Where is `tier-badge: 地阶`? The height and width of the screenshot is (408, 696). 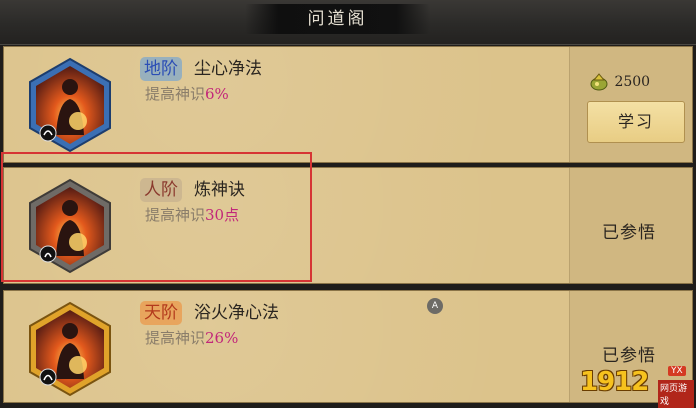
tier-badge: 地阶 is located at coordinates (161, 69).